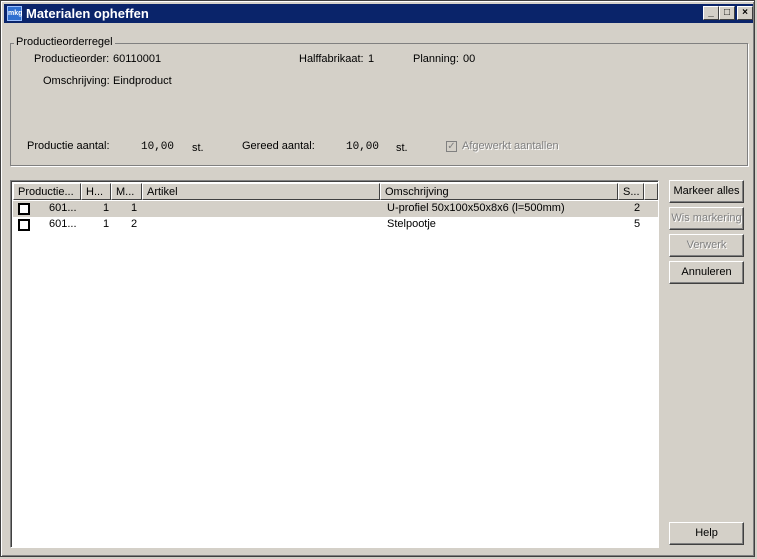  Describe the element at coordinates (706, 272) in the screenshot. I see `annuleren-button: Annuleren` at that location.